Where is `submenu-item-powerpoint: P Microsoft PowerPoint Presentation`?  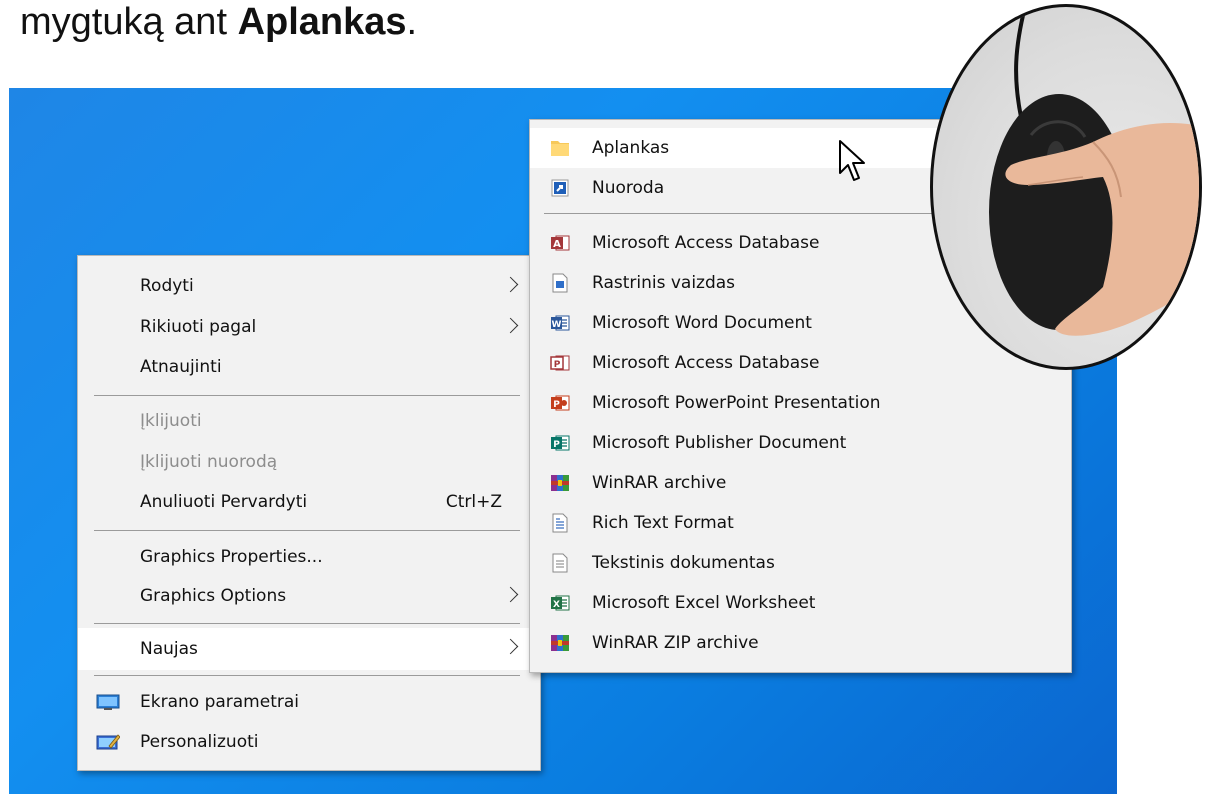 submenu-item-powerpoint: P Microsoft PowerPoint Presentation is located at coordinates (800, 403).